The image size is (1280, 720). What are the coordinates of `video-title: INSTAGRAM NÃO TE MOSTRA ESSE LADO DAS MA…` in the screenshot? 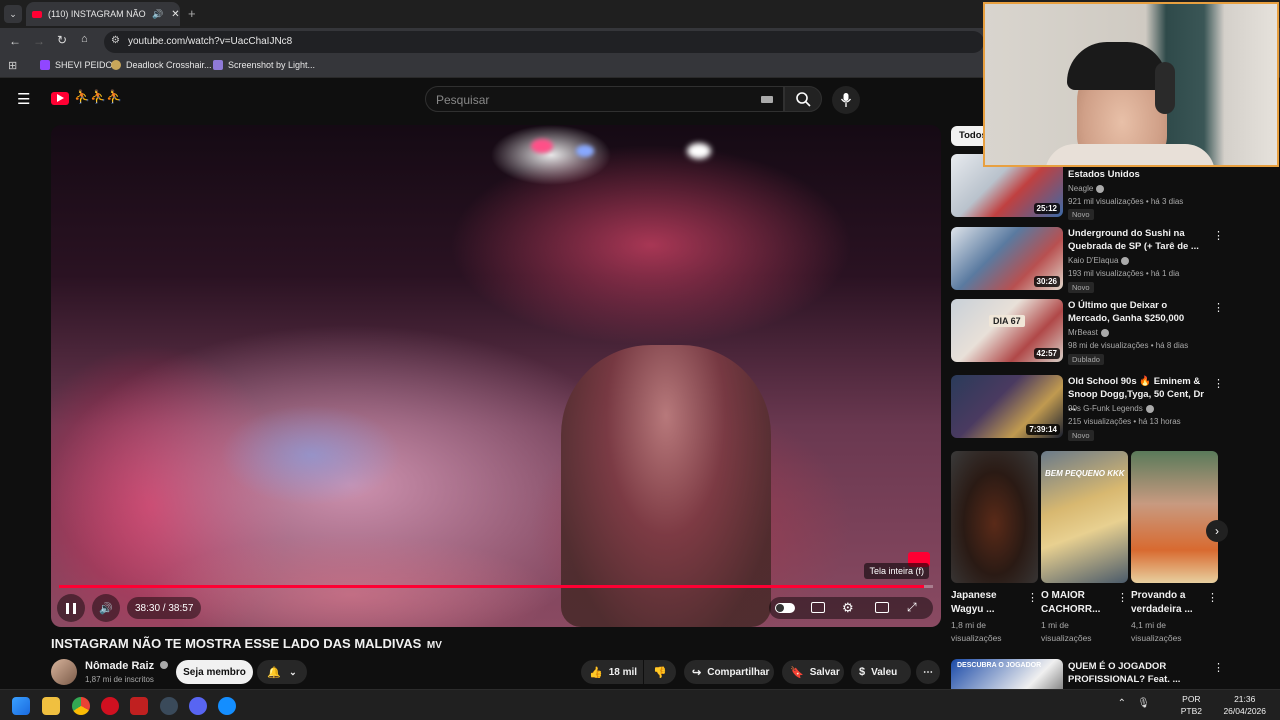 It's located at (246, 643).